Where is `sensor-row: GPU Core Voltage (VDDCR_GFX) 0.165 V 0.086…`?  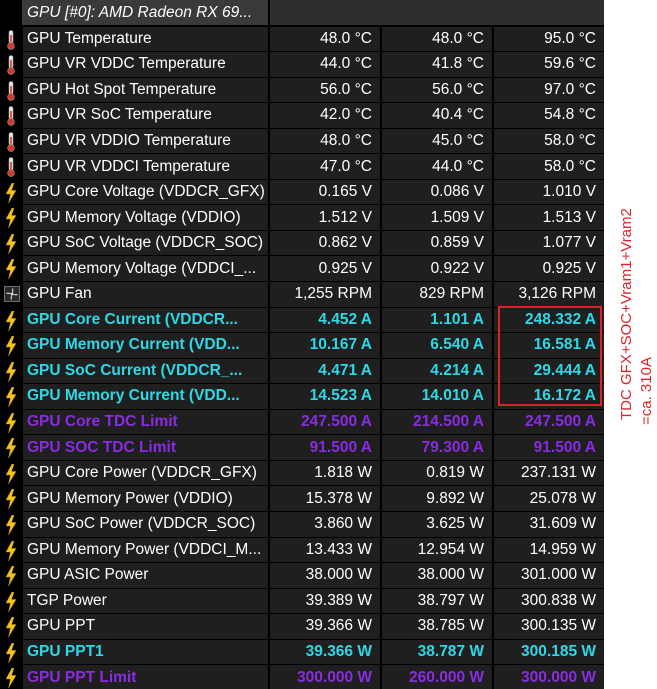
sensor-row: GPU Core Voltage (VDDCR_GFX) 0.165 V 0.086… is located at coordinates (302, 192).